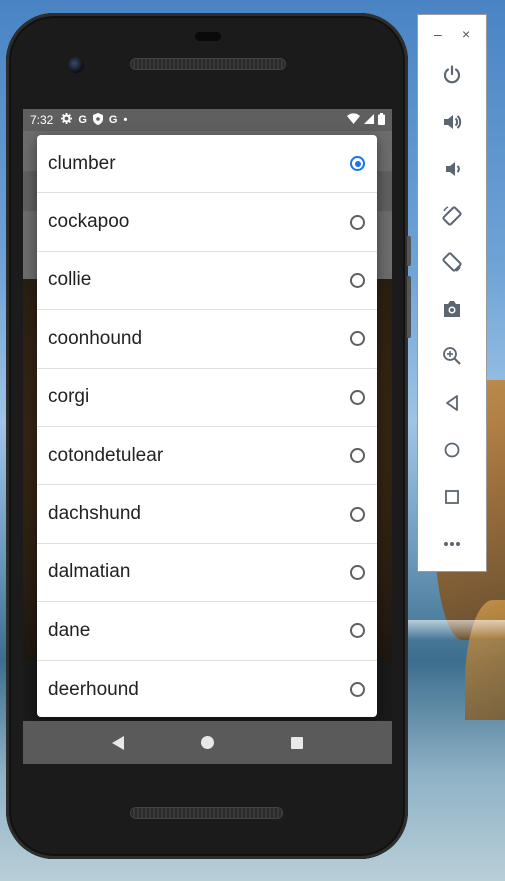 The width and height of the screenshot is (505, 881). What do you see at coordinates (207, 398) in the screenshot?
I see `option-corgi: corgi` at bounding box center [207, 398].